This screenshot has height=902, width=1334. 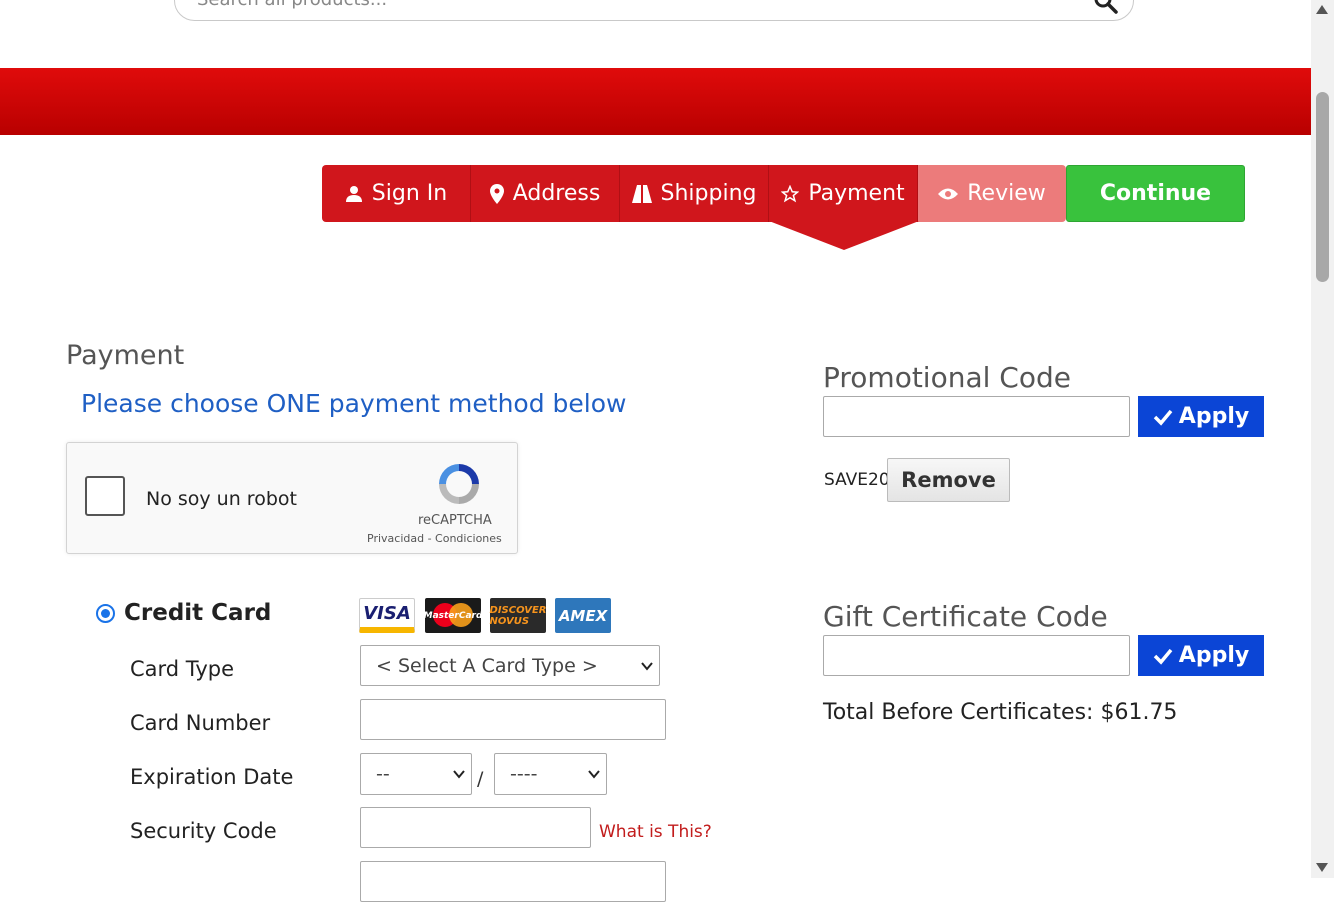 What do you see at coordinates (948, 194) in the screenshot?
I see `eye-icon` at bounding box center [948, 194].